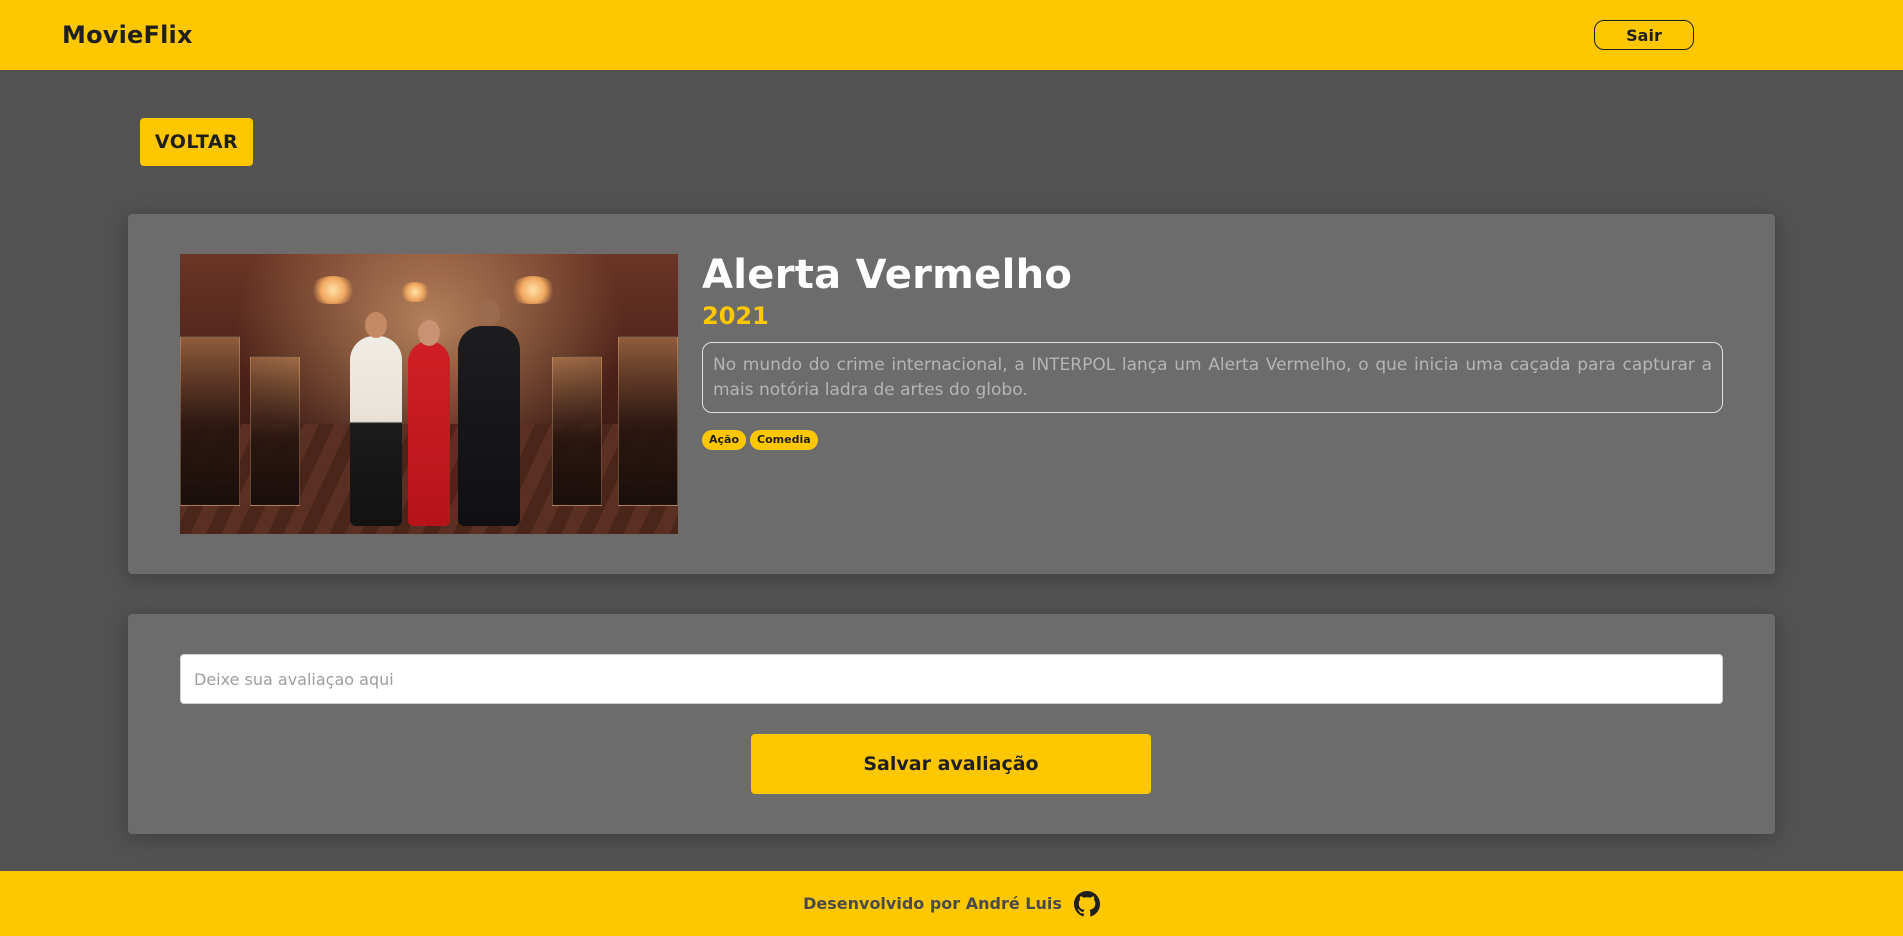 The image size is (1903, 936). What do you see at coordinates (724, 440) in the screenshot?
I see `genre-badge: Ação` at bounding box center [724, 440].